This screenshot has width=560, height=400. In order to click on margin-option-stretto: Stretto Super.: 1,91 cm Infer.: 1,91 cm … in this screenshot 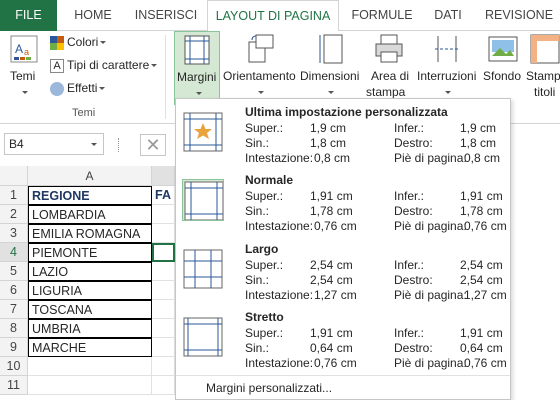, I will do `click(343, 340)`.